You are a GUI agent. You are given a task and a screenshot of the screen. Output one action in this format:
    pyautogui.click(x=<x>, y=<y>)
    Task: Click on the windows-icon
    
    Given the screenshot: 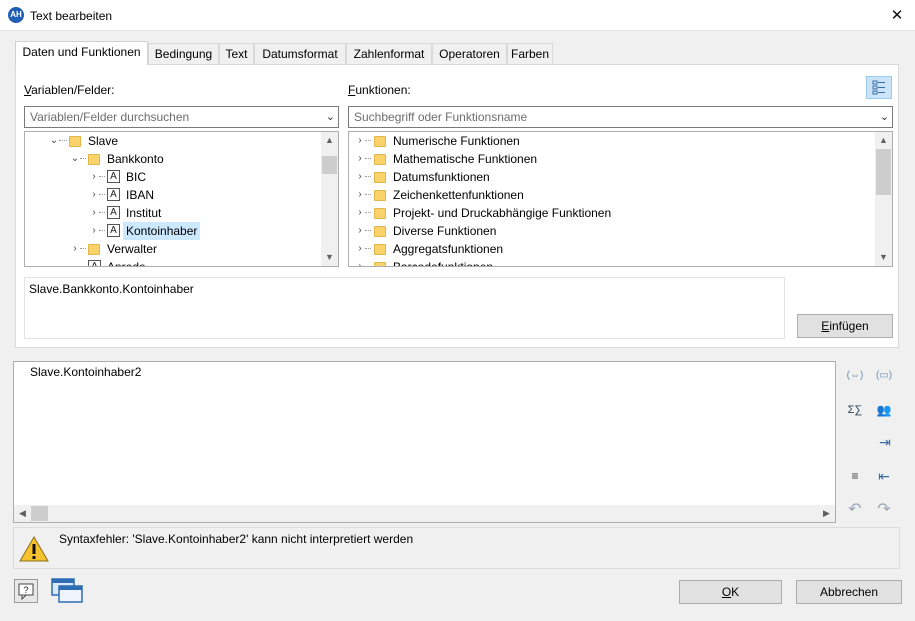 What is the action you would take?
    pyautogui.click(x=67, y=590)
    